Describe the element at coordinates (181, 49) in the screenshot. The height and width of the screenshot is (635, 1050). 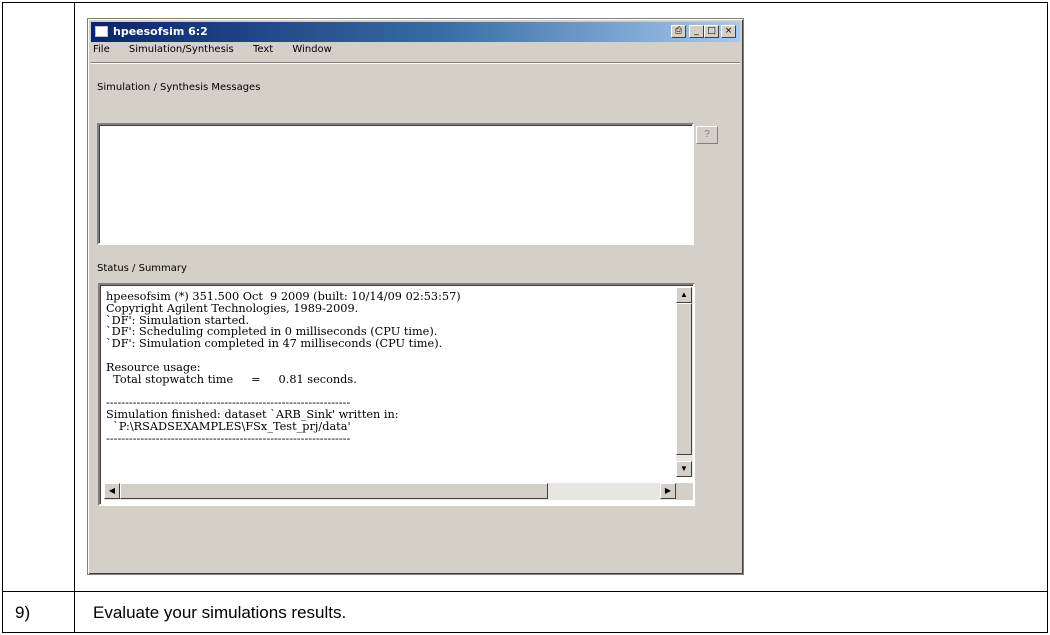
I see `menu-simulation-synthesis: Simulation/Synthesis` at that location.